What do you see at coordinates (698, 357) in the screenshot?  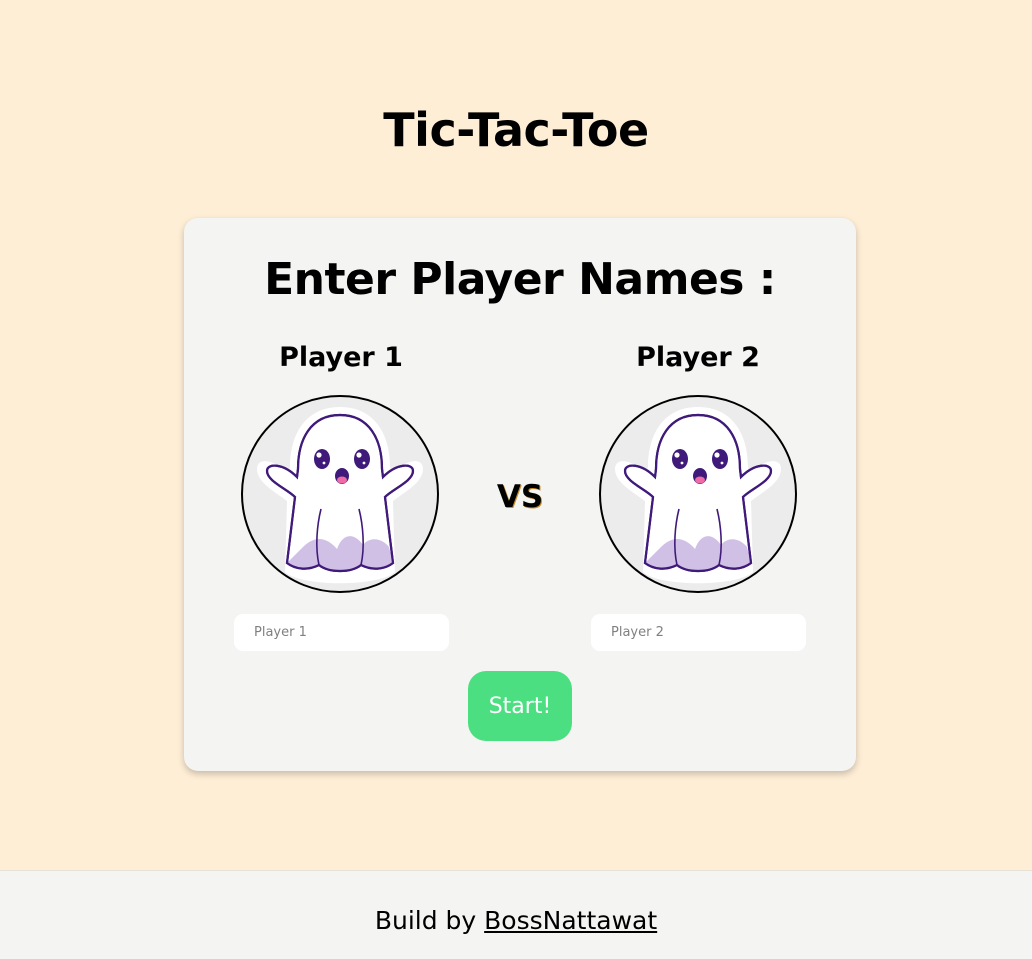 I see `player-2-label: Player 2` at bounding box center [698, 357].